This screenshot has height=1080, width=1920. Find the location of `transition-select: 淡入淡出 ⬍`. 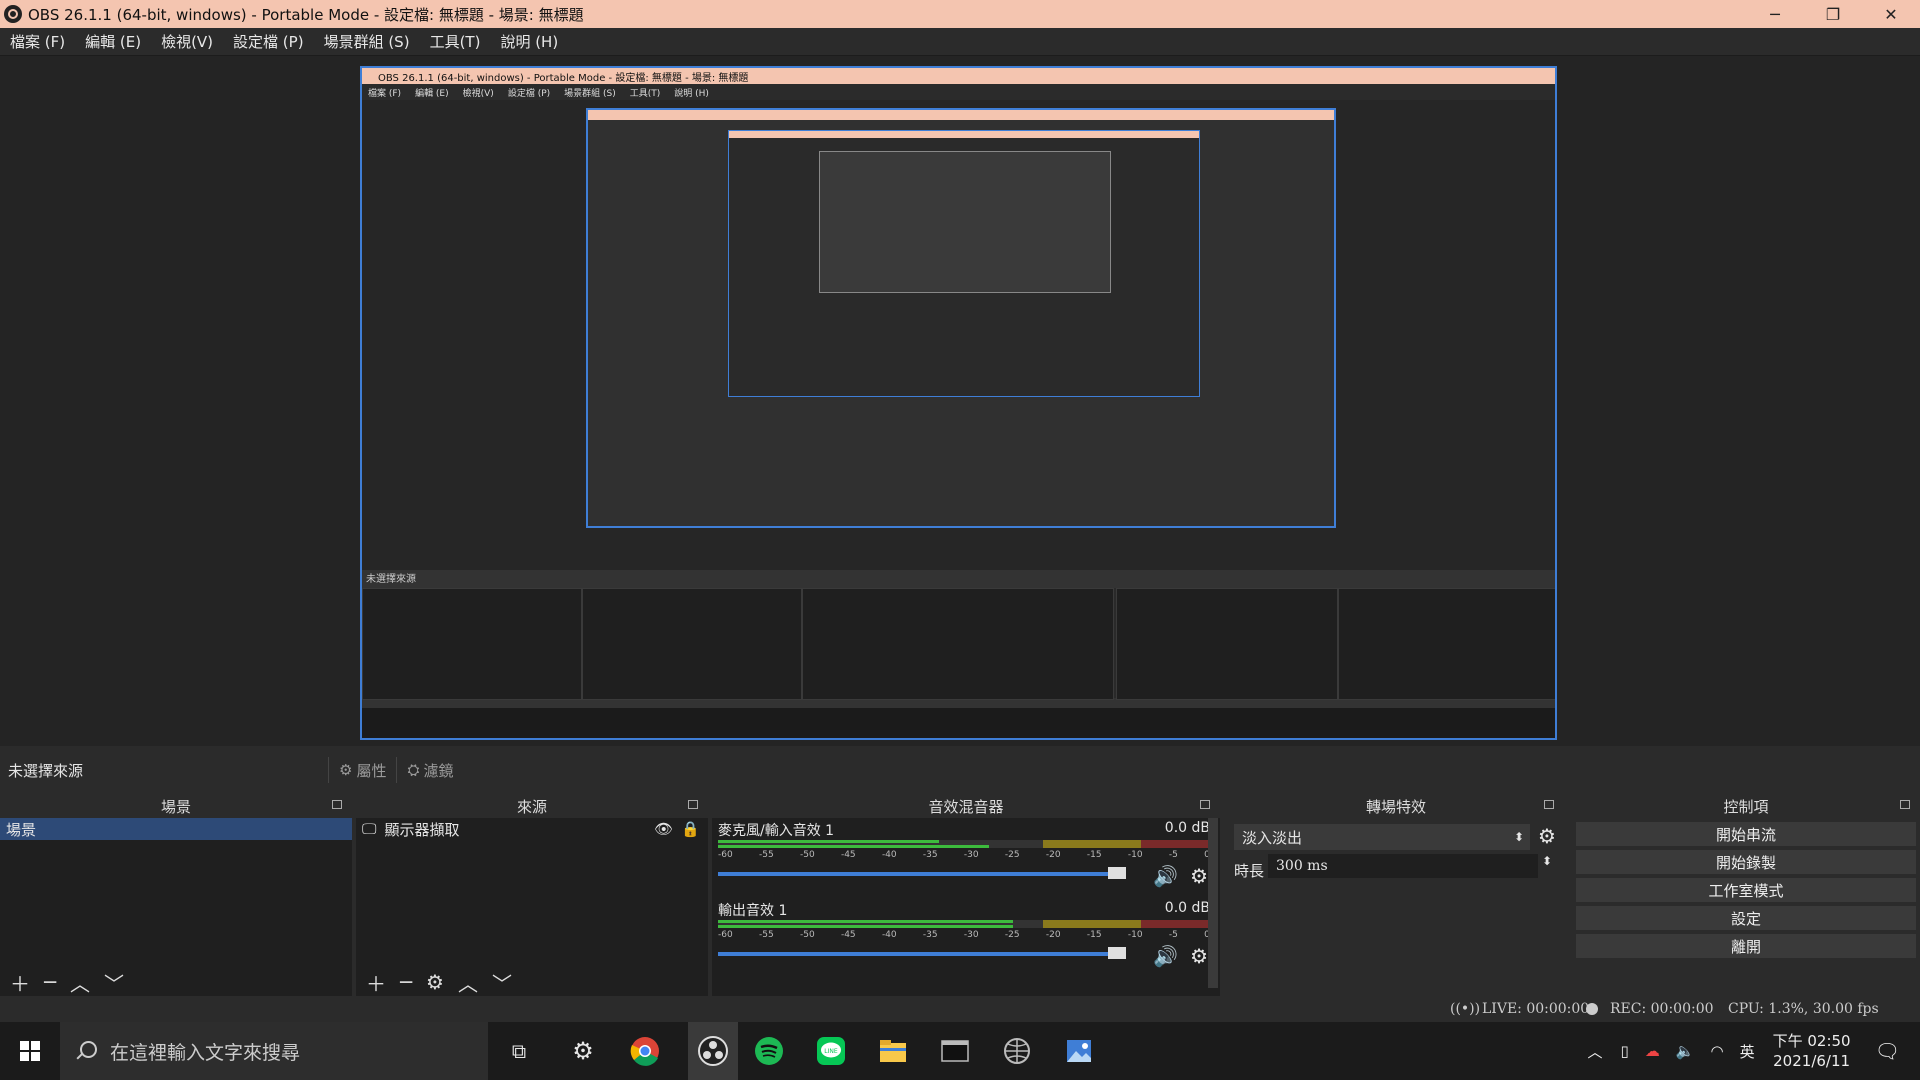

transition-select: 淡入淡出 ⬍ is located at coordinates (1382, 837).